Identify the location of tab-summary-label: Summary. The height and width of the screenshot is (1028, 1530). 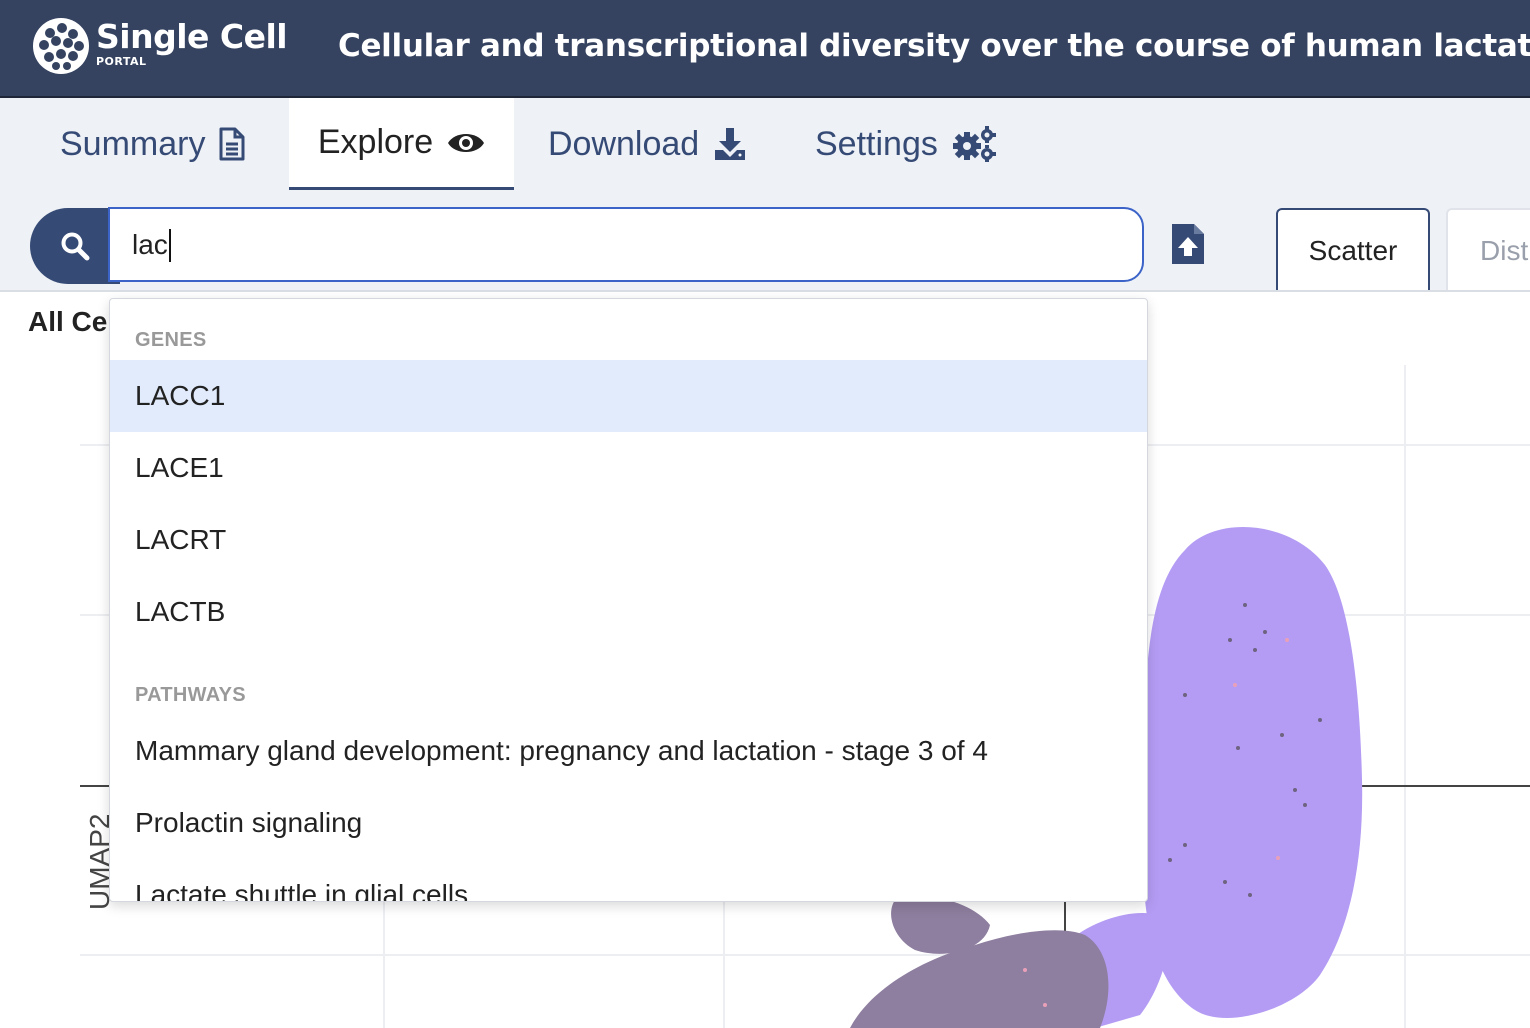
(133, 143).